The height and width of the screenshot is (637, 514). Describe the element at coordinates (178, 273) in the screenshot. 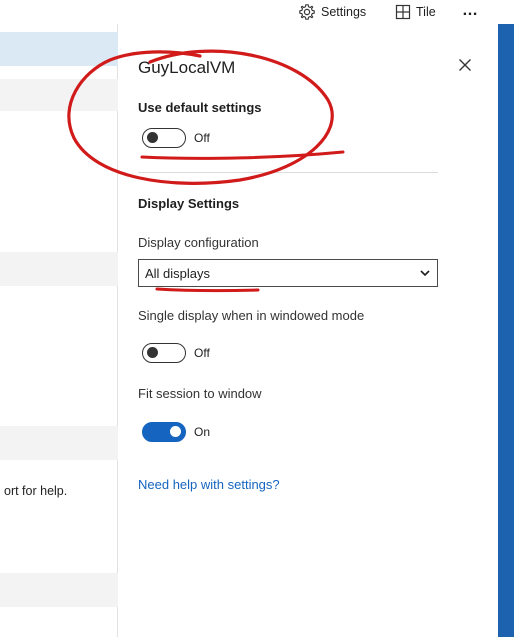

I see `display-configuration-value: All displays` at that location.